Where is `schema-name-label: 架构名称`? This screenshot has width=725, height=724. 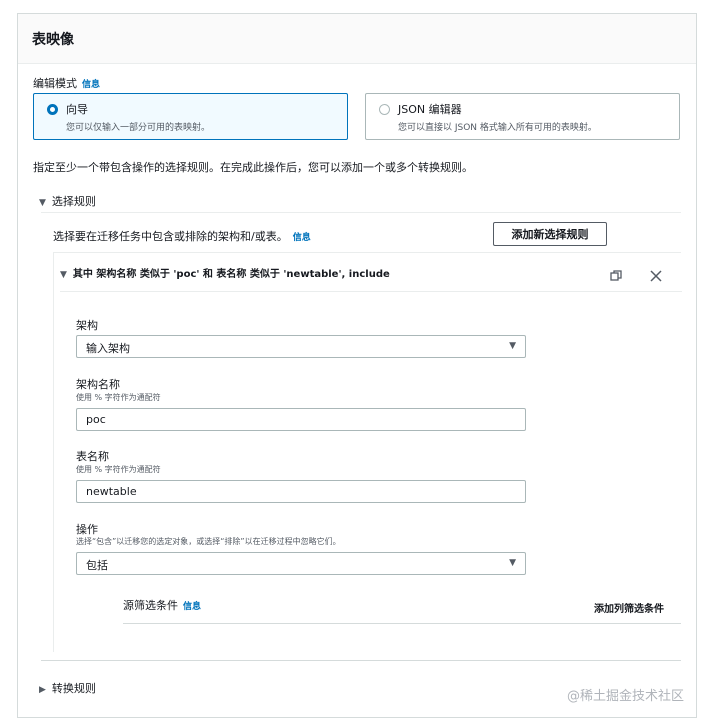
schema-name-label: 架构名称 is located at coordinates (98, 384).